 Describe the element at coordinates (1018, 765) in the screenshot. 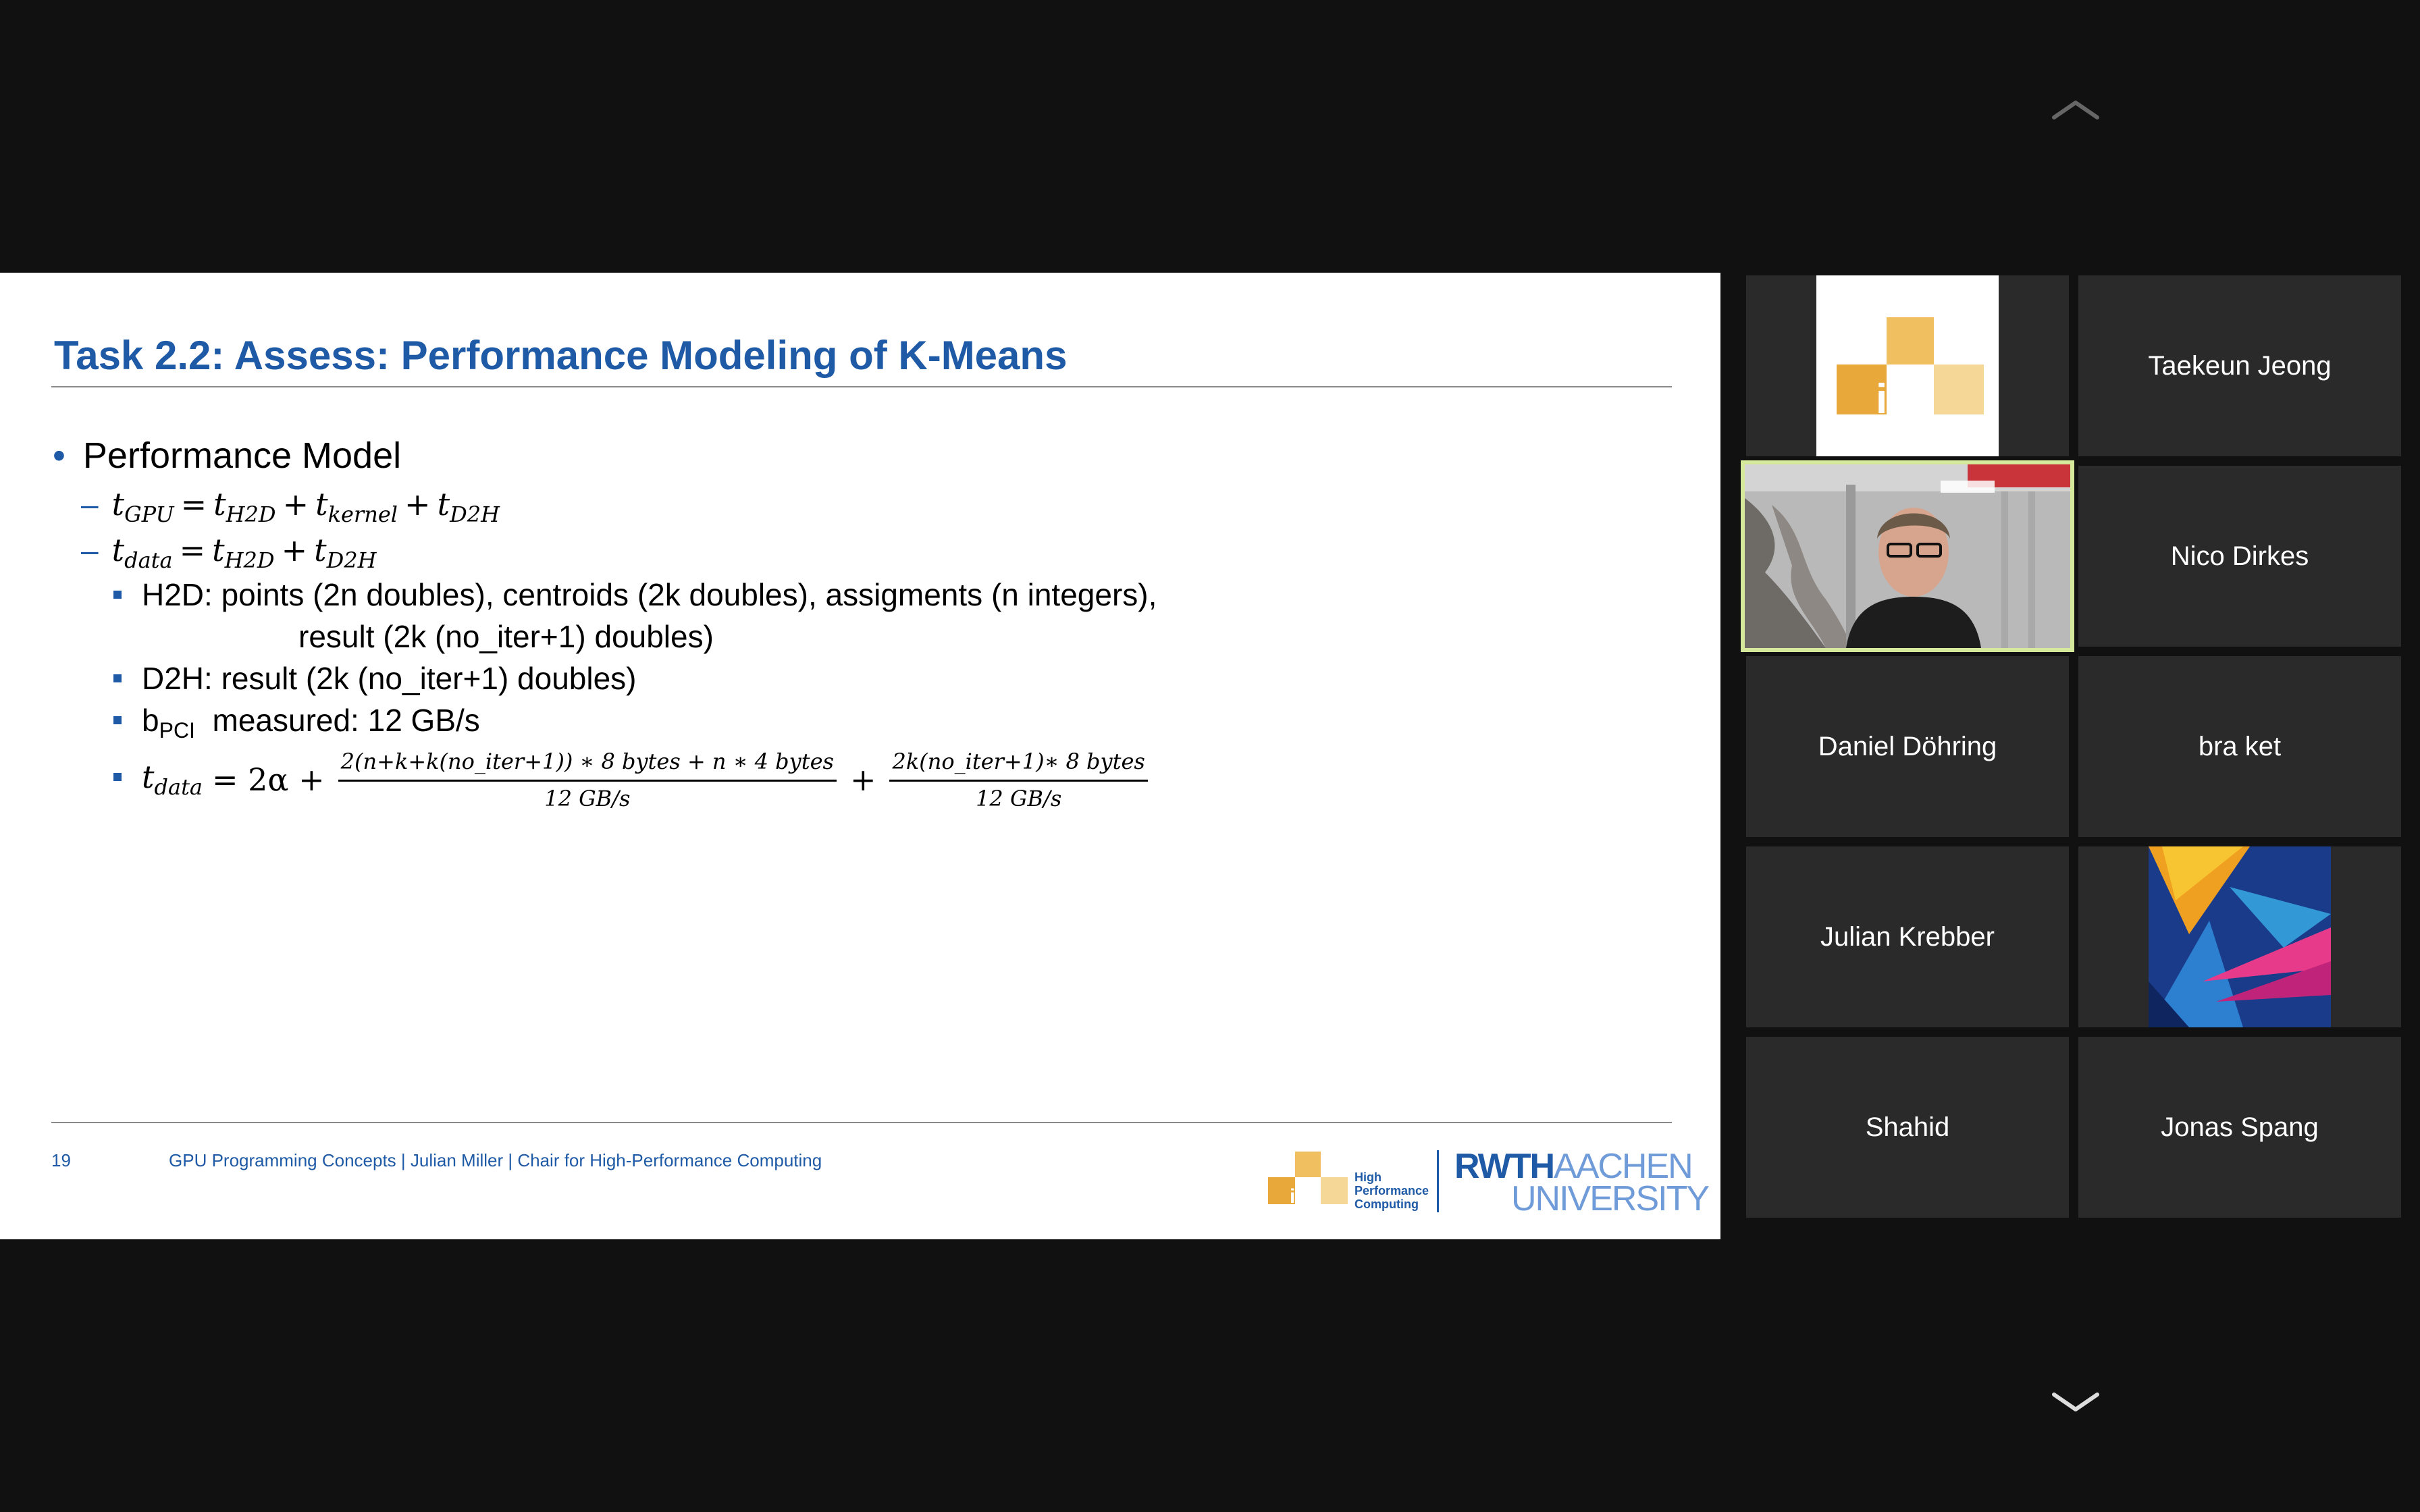

I see `fraction-numerator: 2k(no_iter+1)∗ 8 bytes` at that location.